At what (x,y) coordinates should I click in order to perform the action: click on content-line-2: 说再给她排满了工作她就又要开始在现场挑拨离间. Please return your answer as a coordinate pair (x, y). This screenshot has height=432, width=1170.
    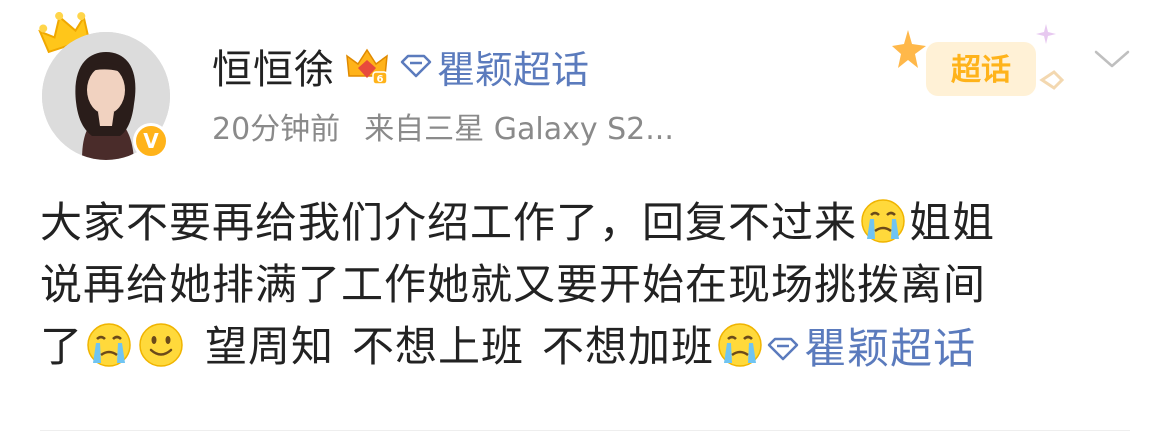
    Looking at the image, I should click on (590, 285).